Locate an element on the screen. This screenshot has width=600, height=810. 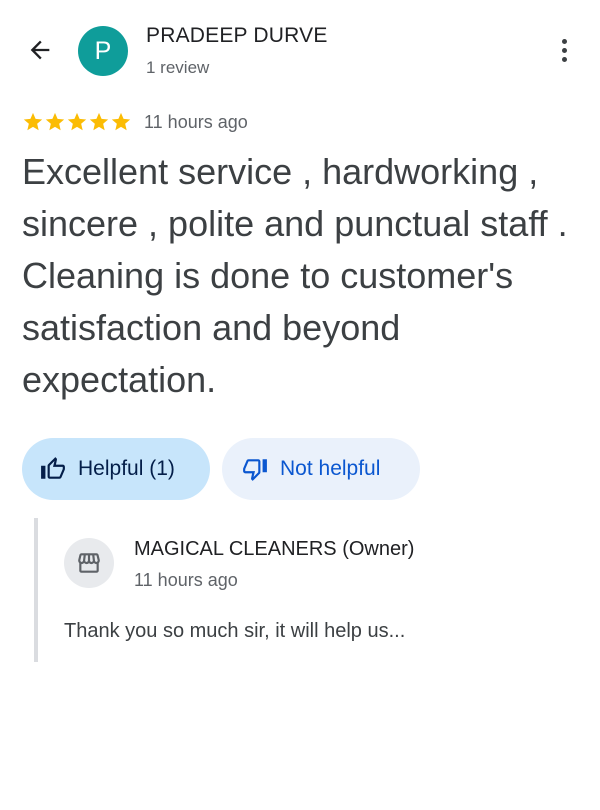
more-options-button is located at coordinates (564, 50).